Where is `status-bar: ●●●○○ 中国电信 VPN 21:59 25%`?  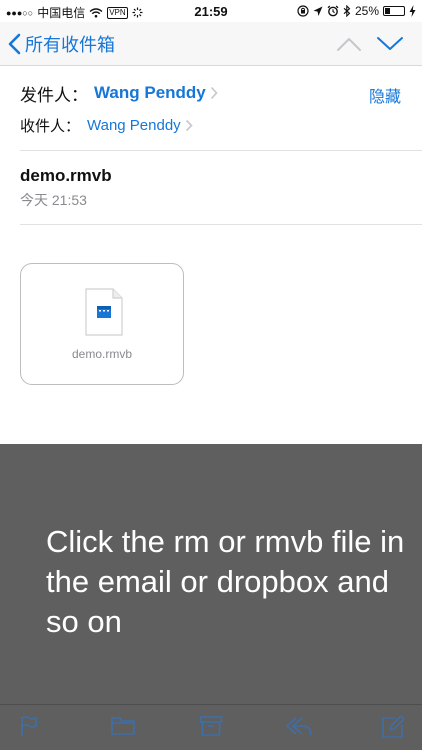
status-bar: ●●●○○ 中国电信 VPN 21:59 25% is located at coordinates (211, 11).